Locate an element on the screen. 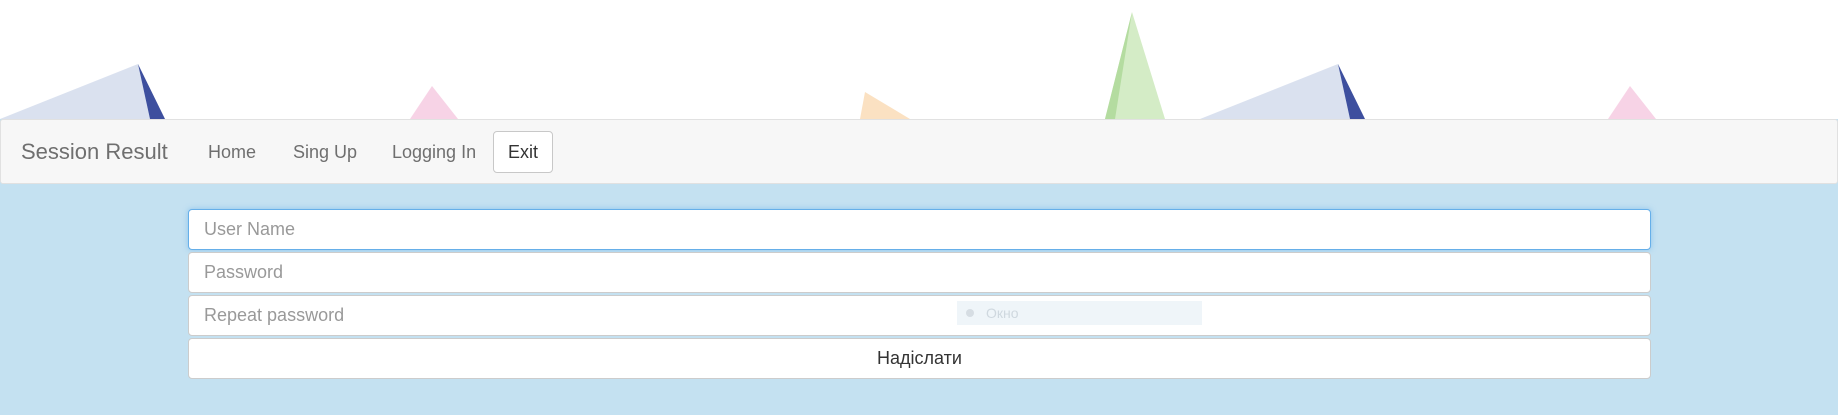 Image resolution: width=1838 pixels, height=415 pixels. exit-button: Exit is located at coordinates (523, 152).